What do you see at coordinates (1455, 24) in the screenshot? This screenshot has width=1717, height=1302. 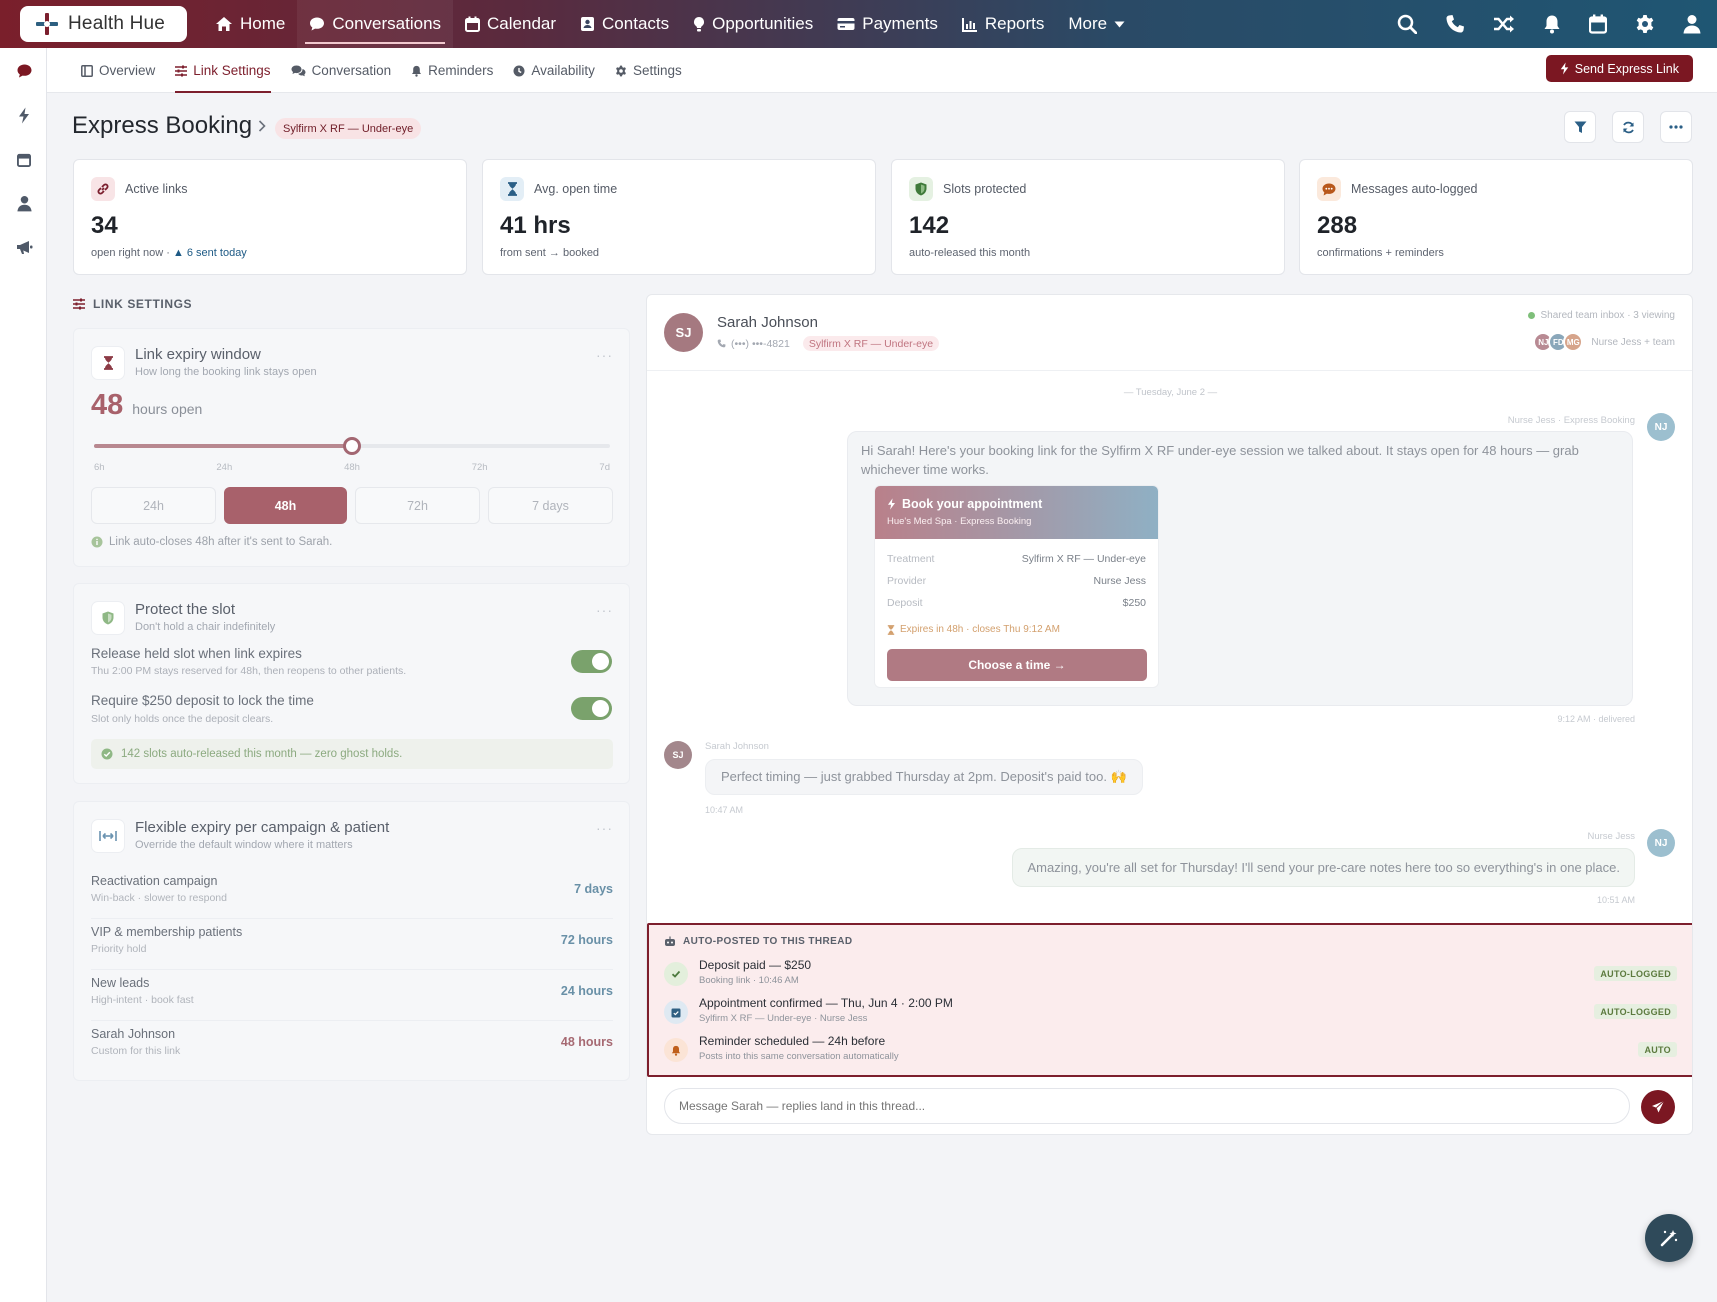 I see `phone-icon` at bounding box center [1455, 24].